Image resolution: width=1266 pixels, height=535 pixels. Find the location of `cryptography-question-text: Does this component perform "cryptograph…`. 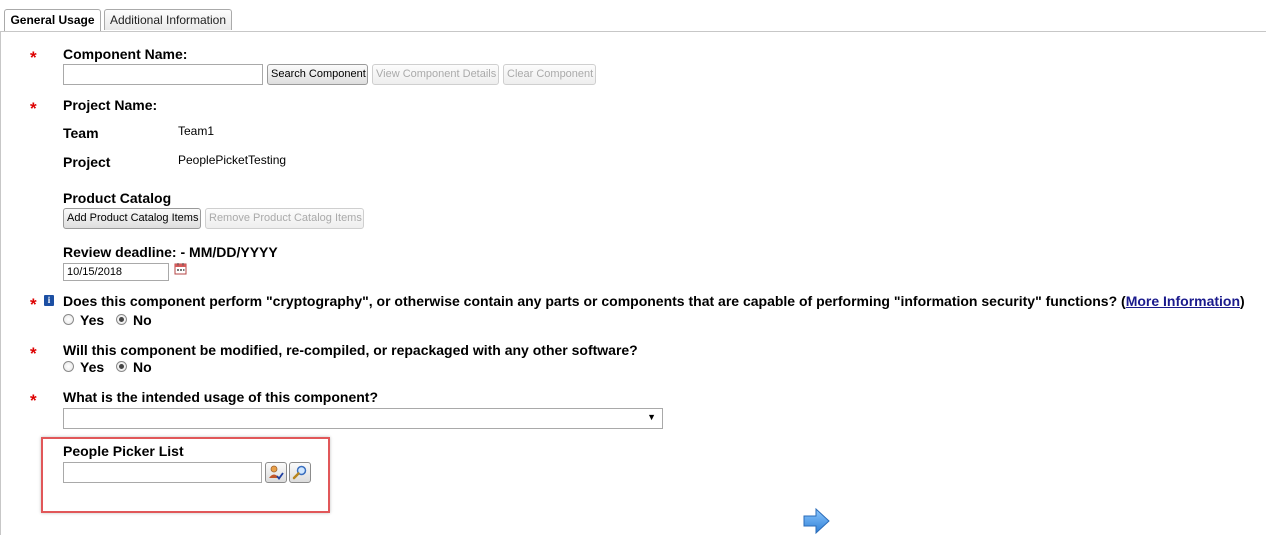

cryptography-question-text: Does this component perform "cryptograph… is located at coordinates (594, 301).